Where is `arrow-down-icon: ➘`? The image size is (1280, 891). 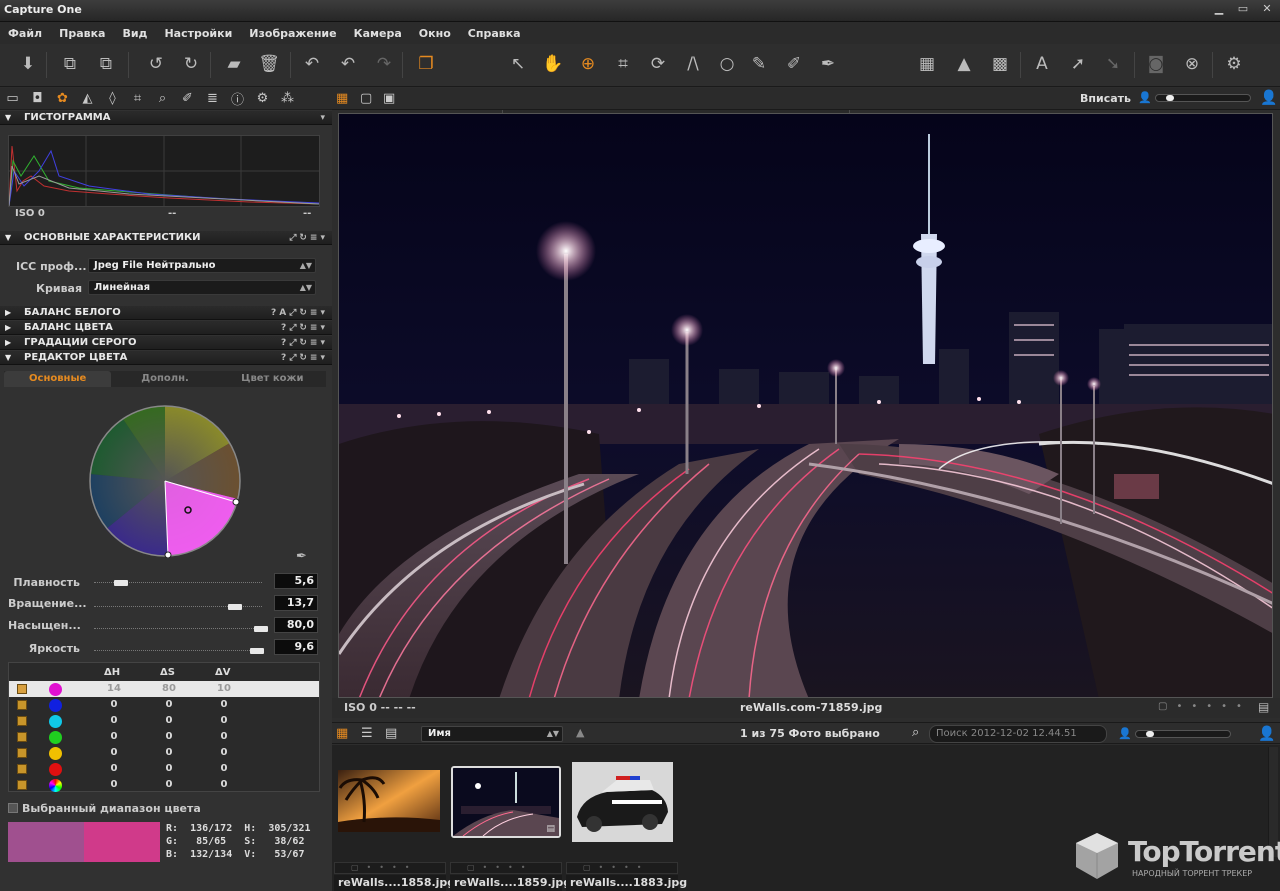
arrow-down-icon: ➘ is located at coordinates (1113, 64).